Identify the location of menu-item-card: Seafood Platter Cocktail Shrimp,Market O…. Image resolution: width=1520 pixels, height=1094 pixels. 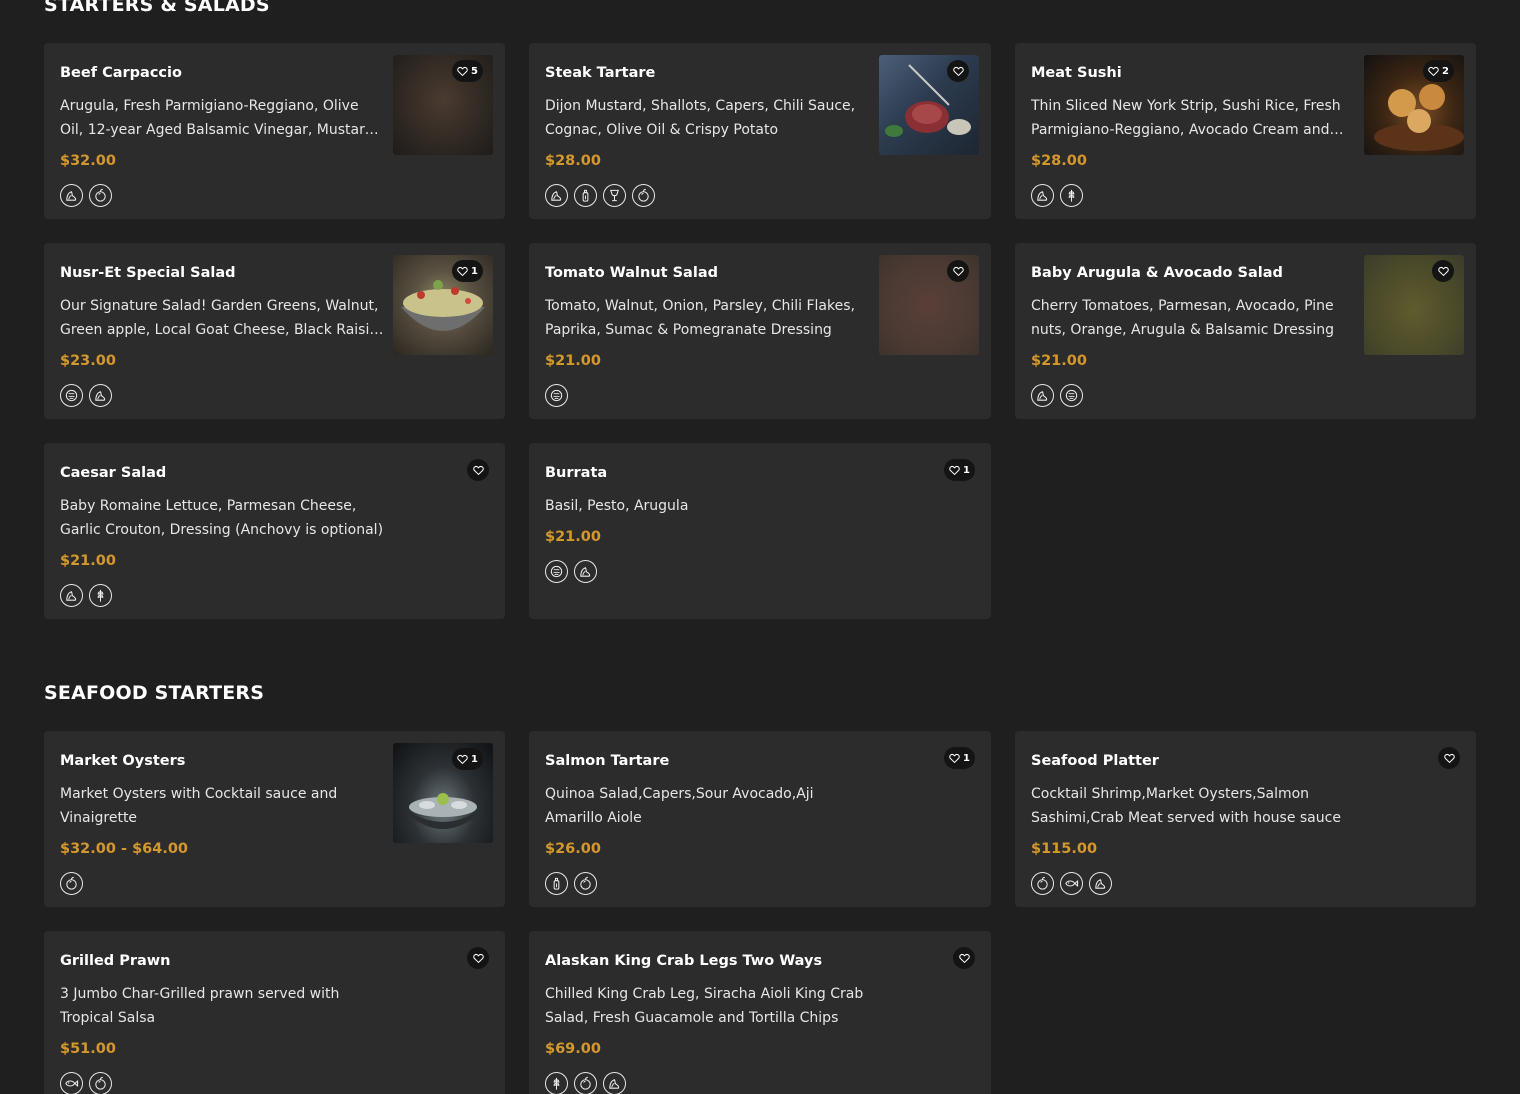
(1245, 819).